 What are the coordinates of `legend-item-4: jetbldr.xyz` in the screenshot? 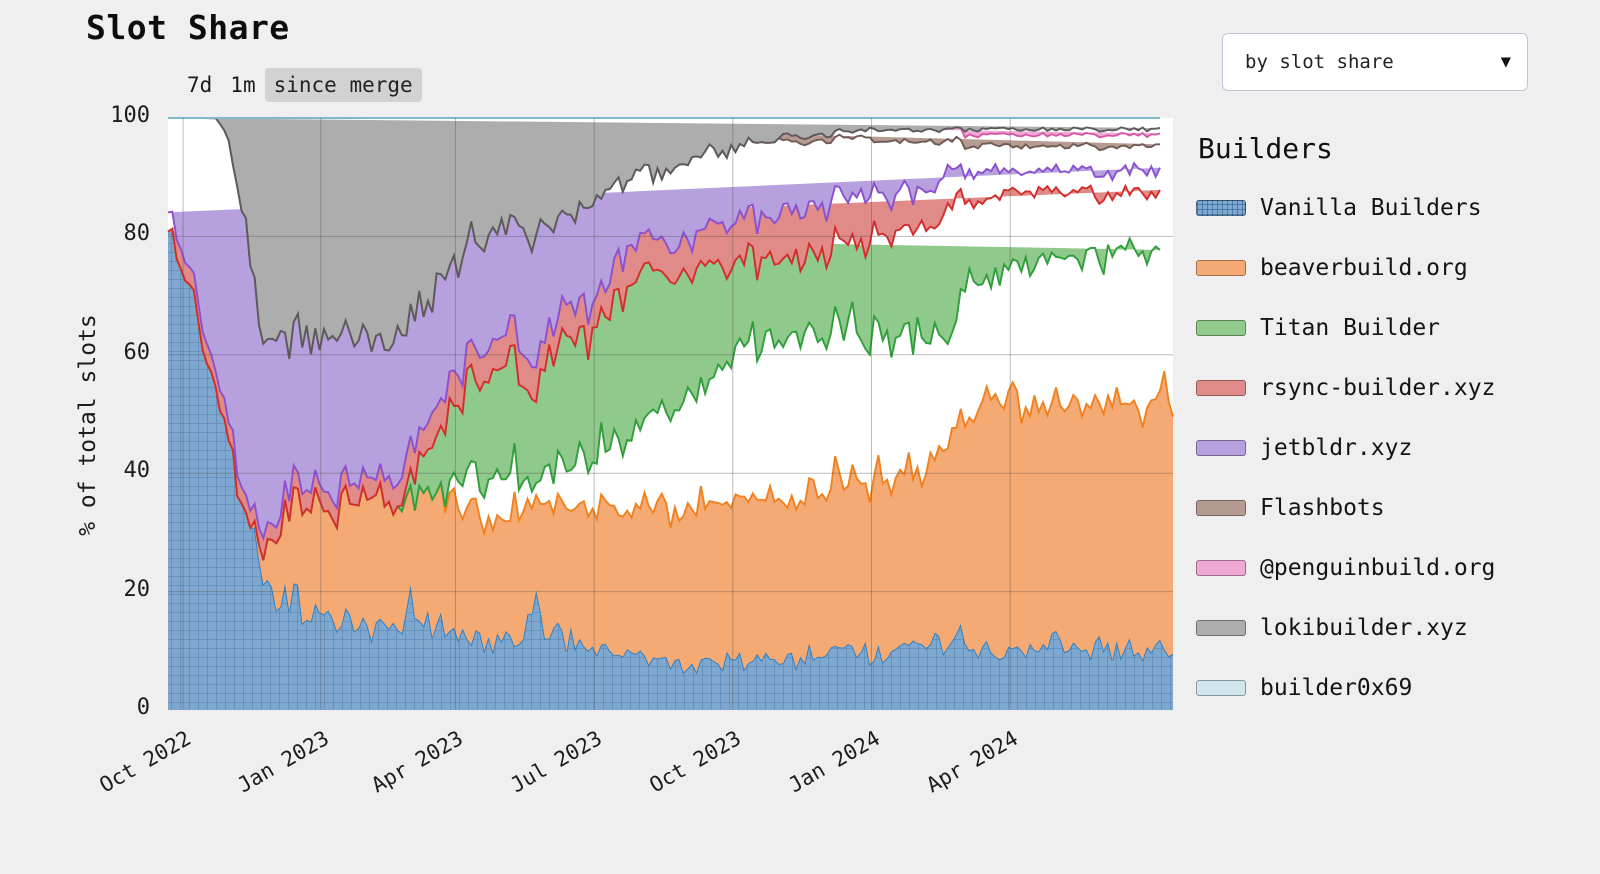 It's located at (1396, 448).